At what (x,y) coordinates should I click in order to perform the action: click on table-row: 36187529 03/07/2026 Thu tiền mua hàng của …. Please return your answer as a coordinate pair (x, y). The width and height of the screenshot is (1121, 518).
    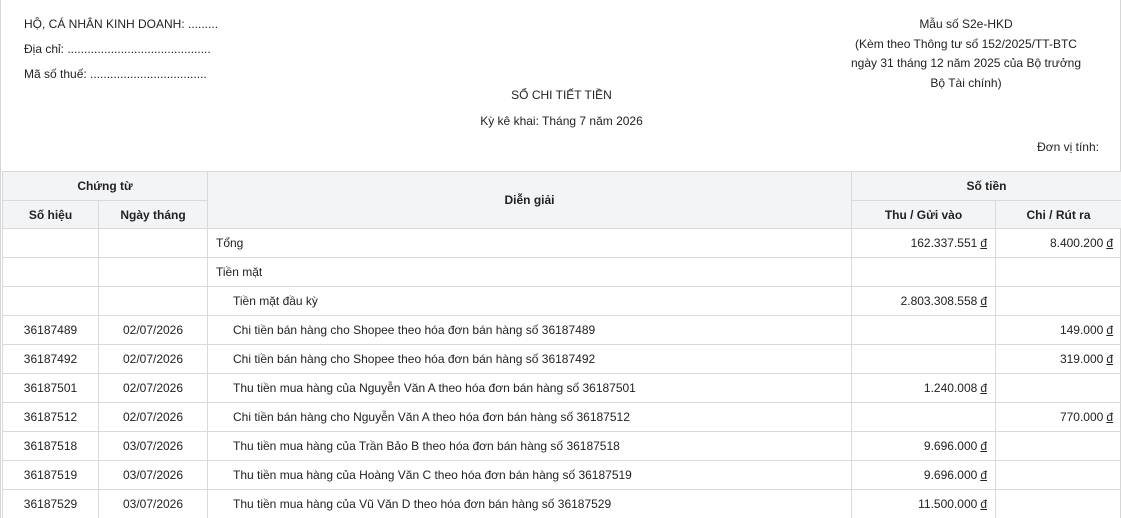
    Looking at the image, I should click on (561, 503).